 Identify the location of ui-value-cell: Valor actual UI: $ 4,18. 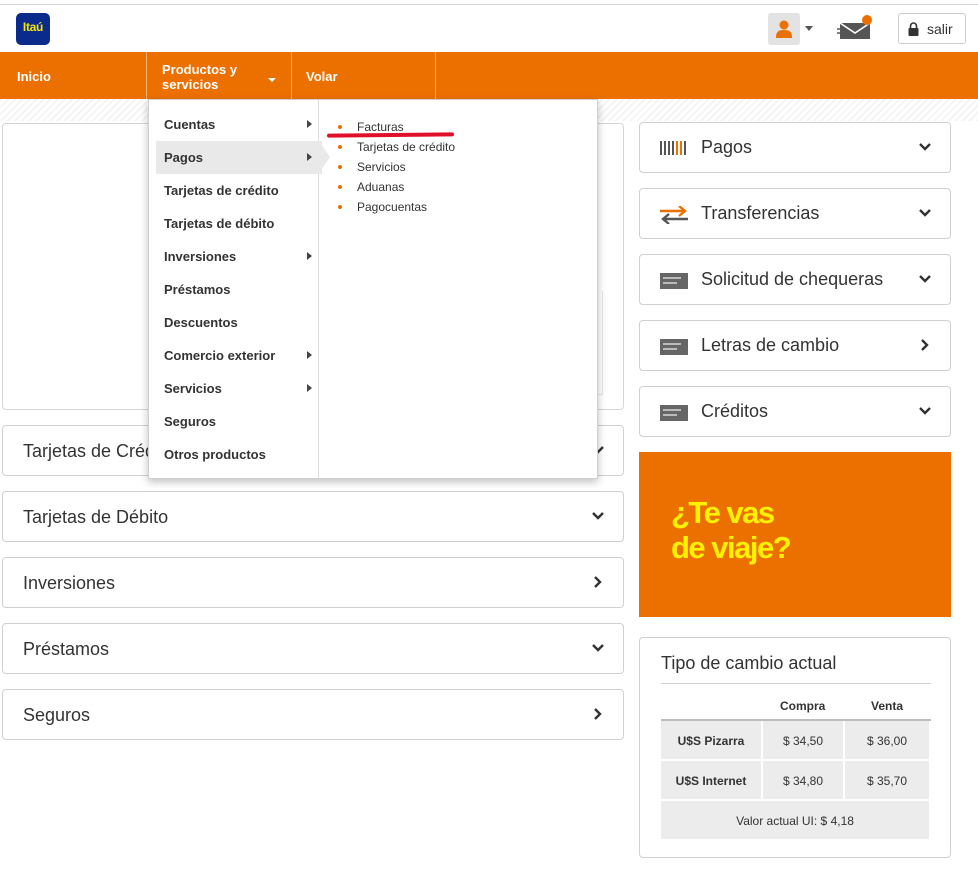
(795, 820).